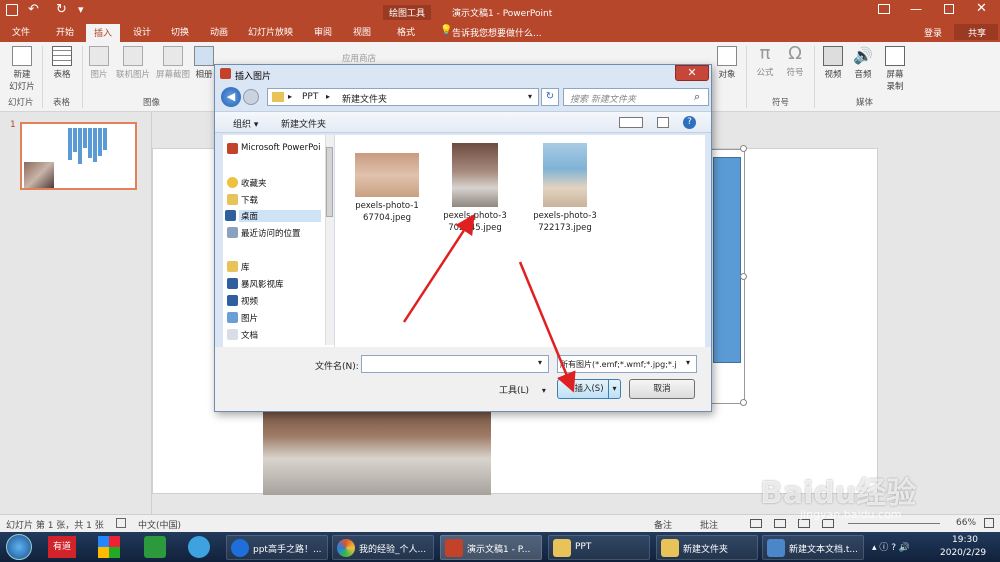 Image resolution: width=1000 pixels, height=562 pixels. I want to click on taskbar-item: PPT, so click(599, 547).